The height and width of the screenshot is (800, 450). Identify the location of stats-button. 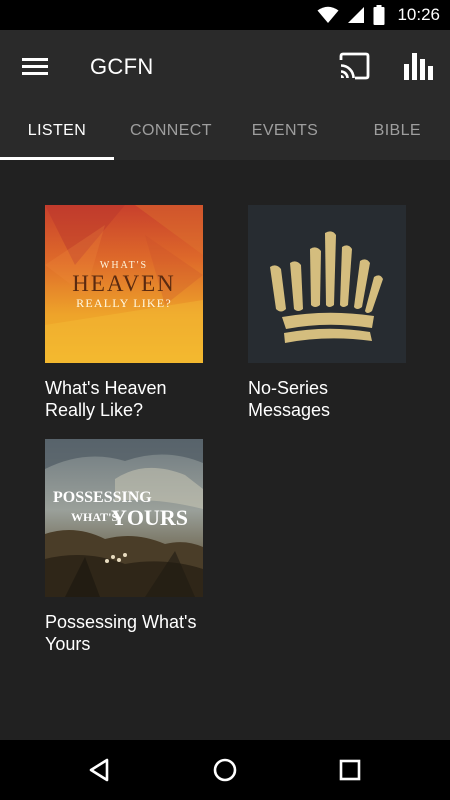
(419, 66).